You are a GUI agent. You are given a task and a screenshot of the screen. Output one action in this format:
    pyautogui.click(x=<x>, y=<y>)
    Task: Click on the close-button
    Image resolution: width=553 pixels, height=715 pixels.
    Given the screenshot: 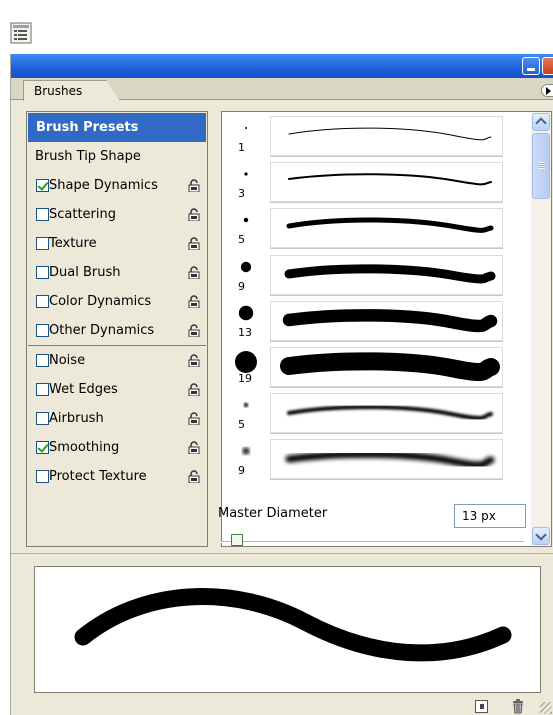 What is the action you would take?
    pyautogui.click(x=547, y=66)
    